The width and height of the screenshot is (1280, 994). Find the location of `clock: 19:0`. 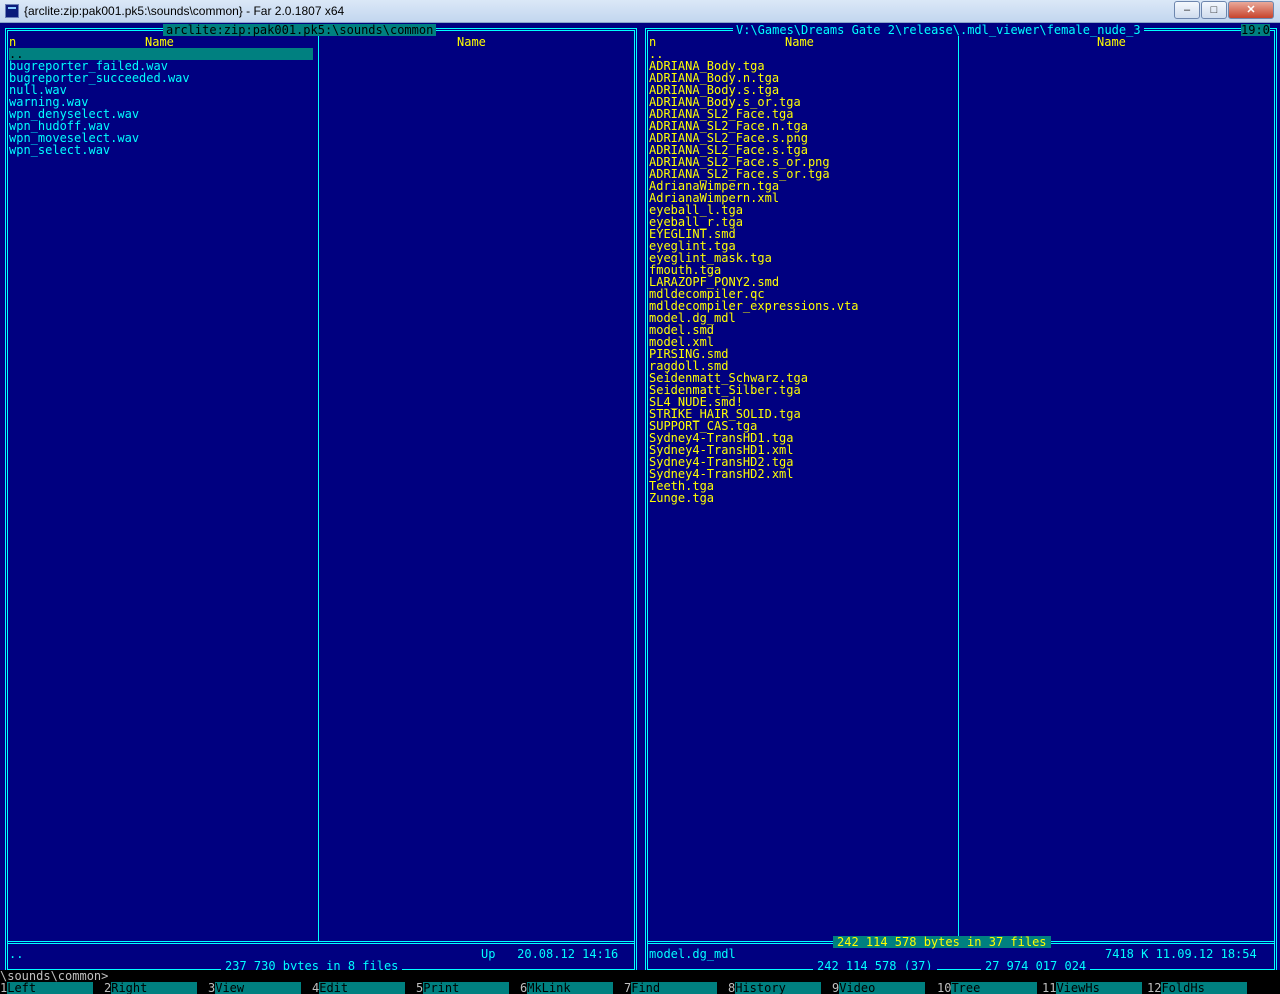

clock: 19:0 is located at coordinates (1255, 30).